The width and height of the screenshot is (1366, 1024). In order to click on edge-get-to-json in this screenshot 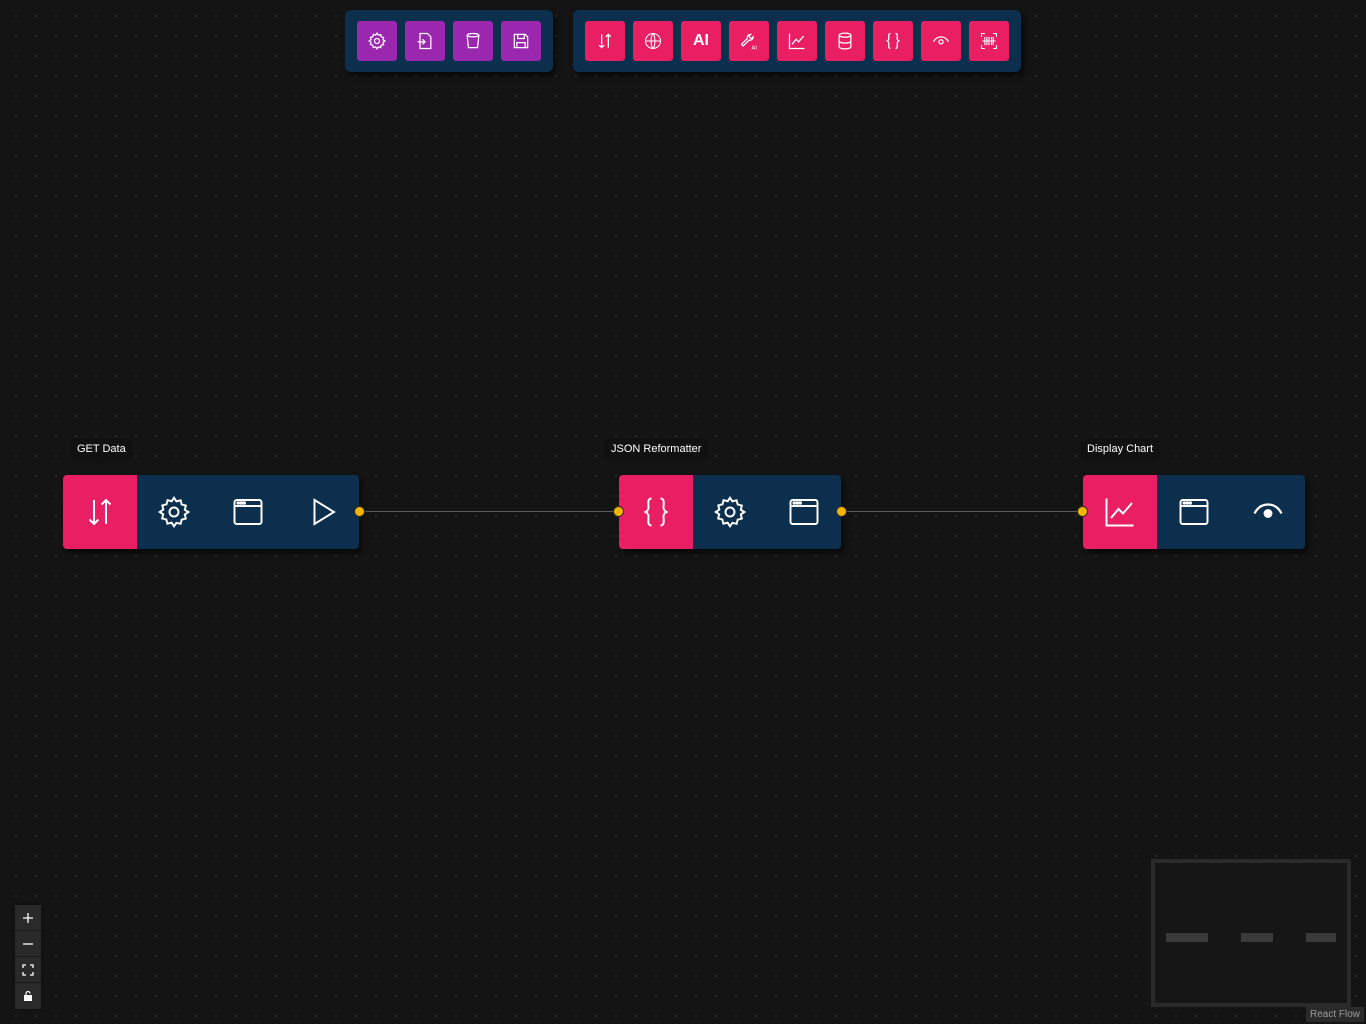, I will do `click(489, 511)`.